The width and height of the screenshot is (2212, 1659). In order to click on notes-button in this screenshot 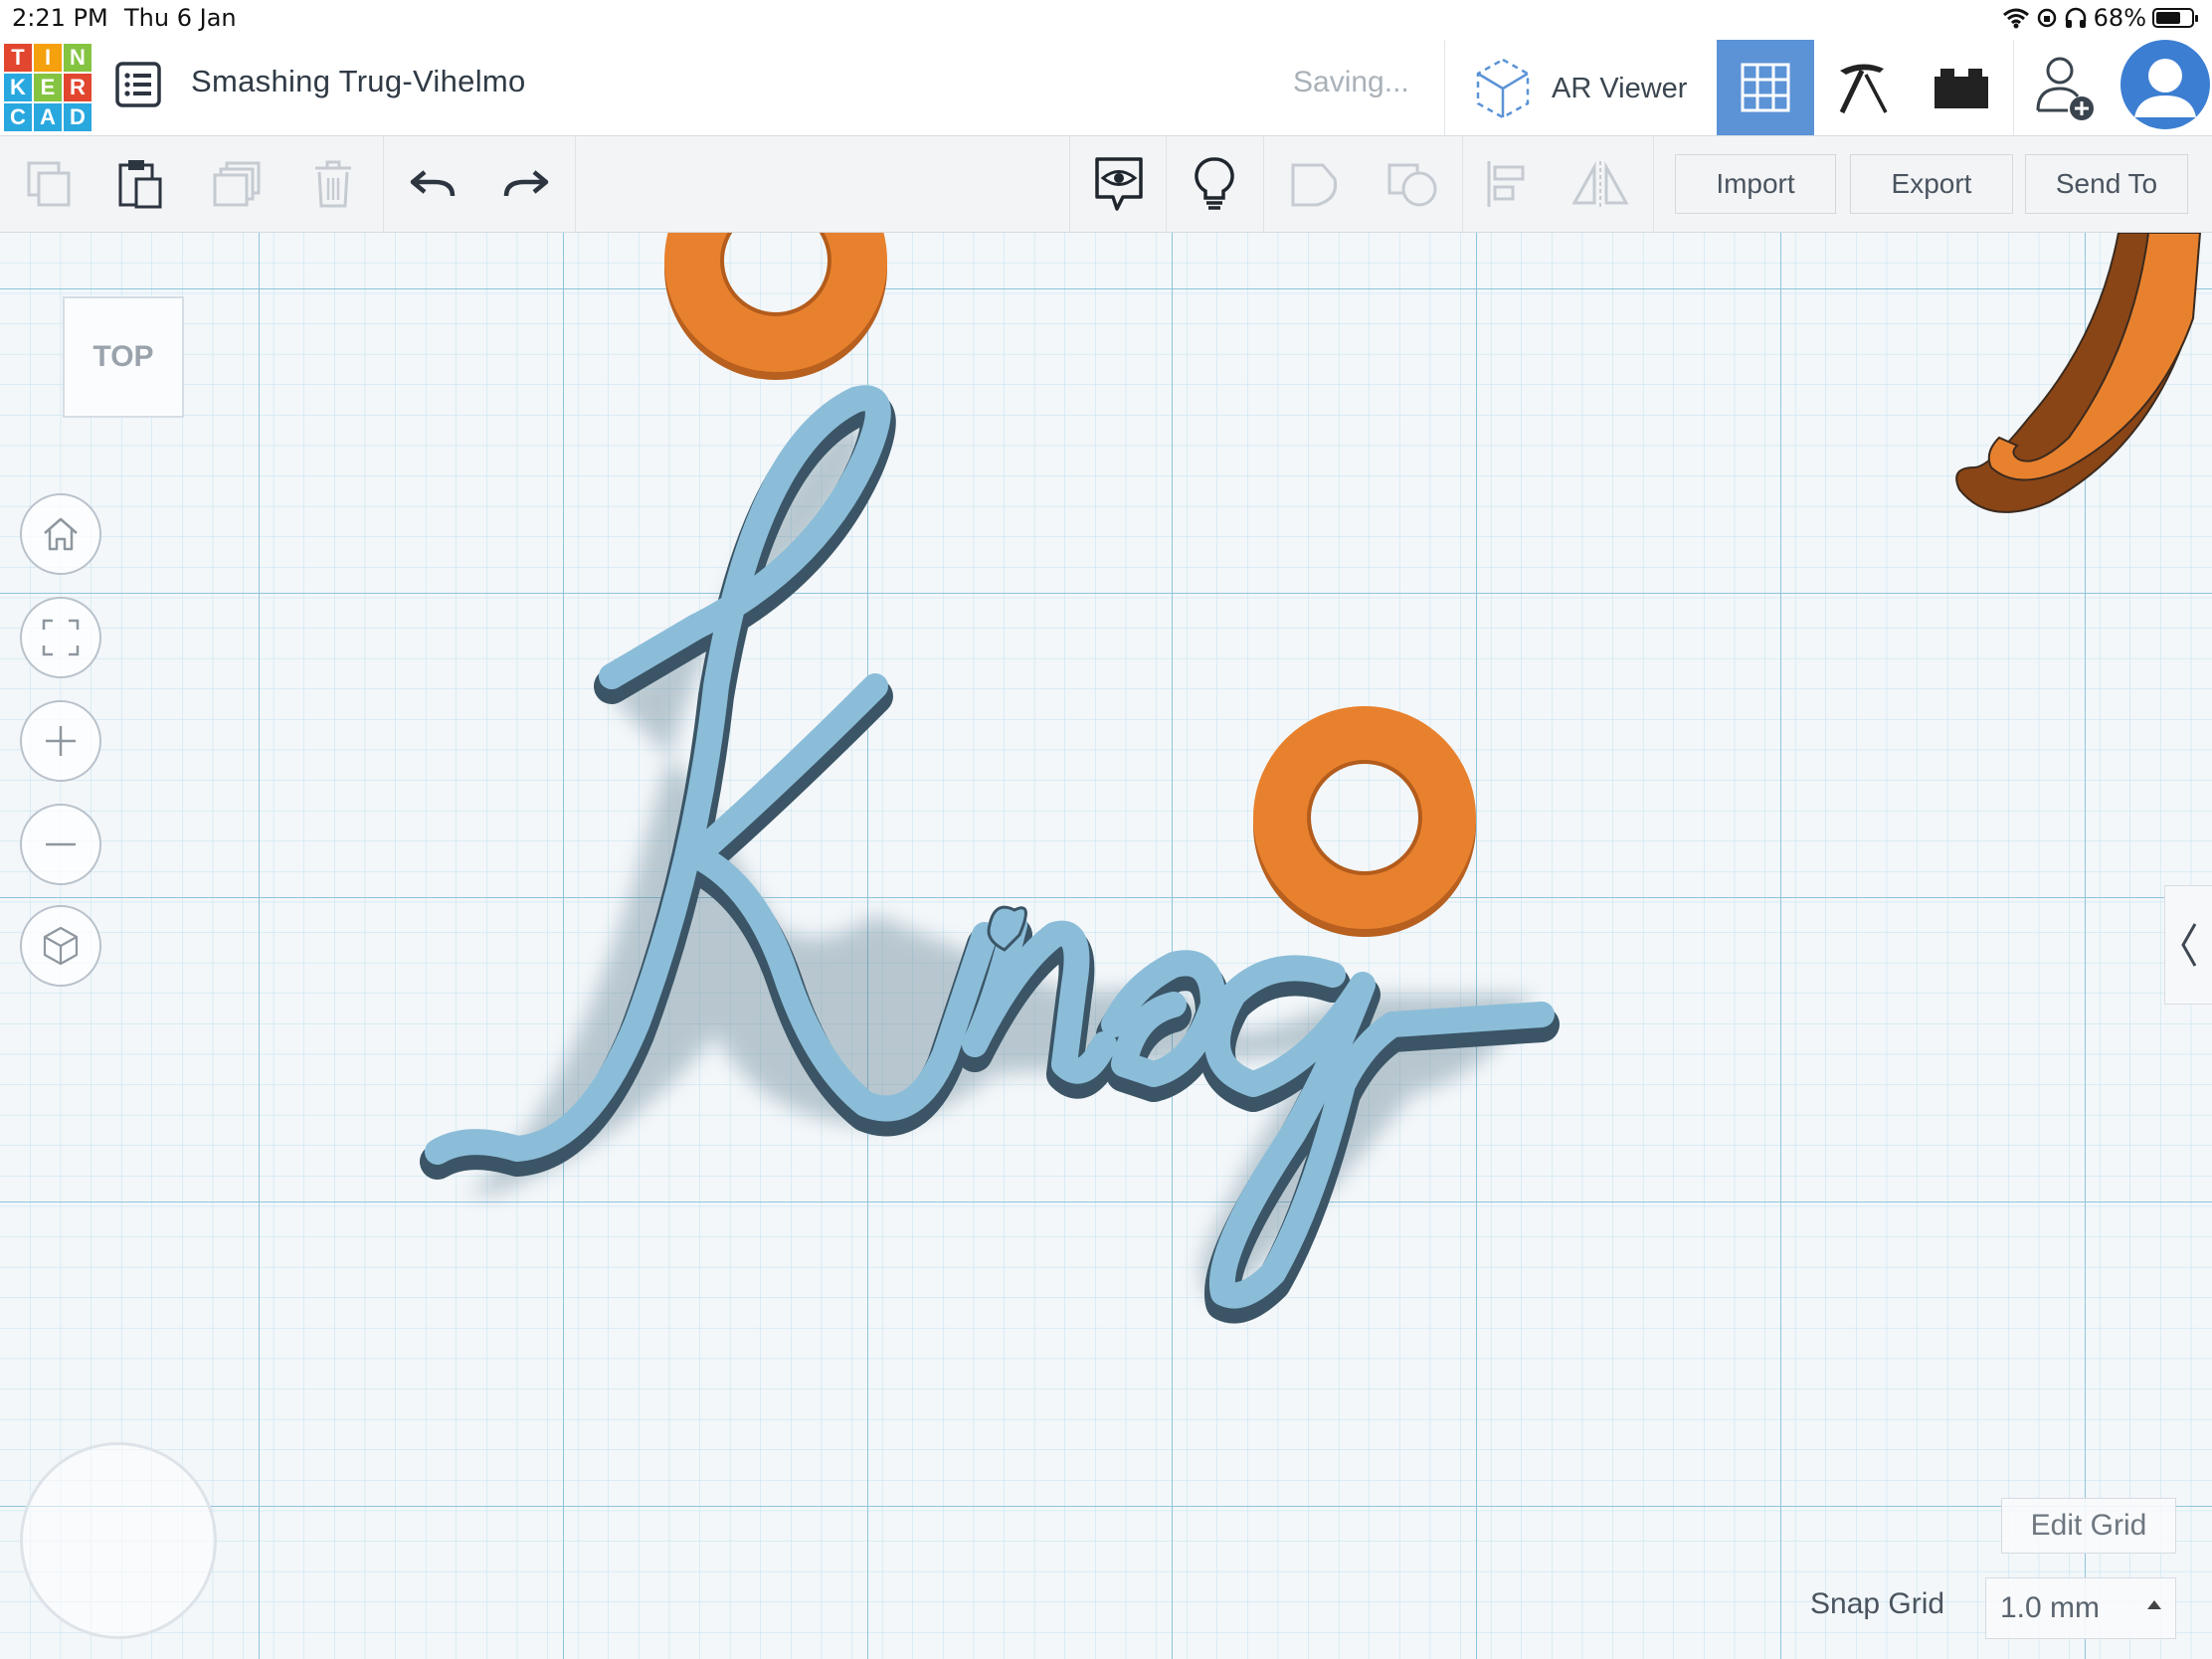, I will do `click(1119, 184)`.